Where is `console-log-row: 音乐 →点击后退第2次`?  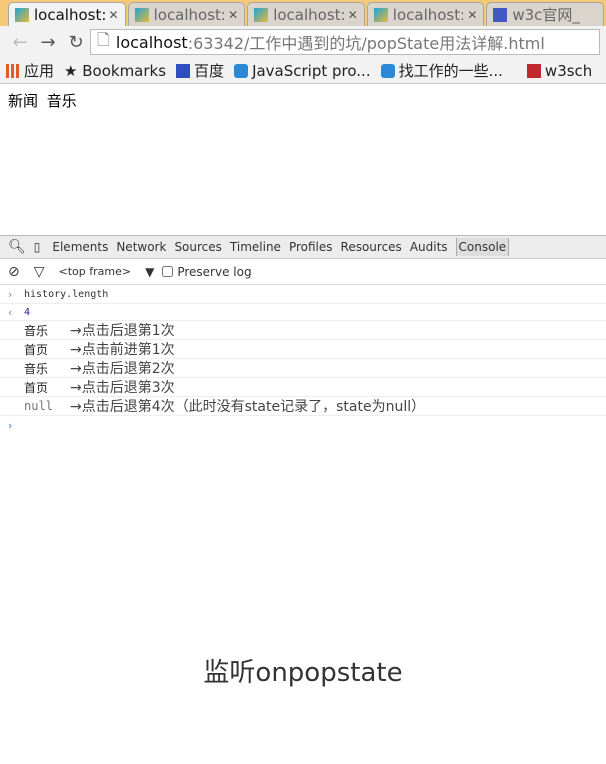
console-log-row: 音乐 →点击后退第2次 is located at coordinates (303, 368).